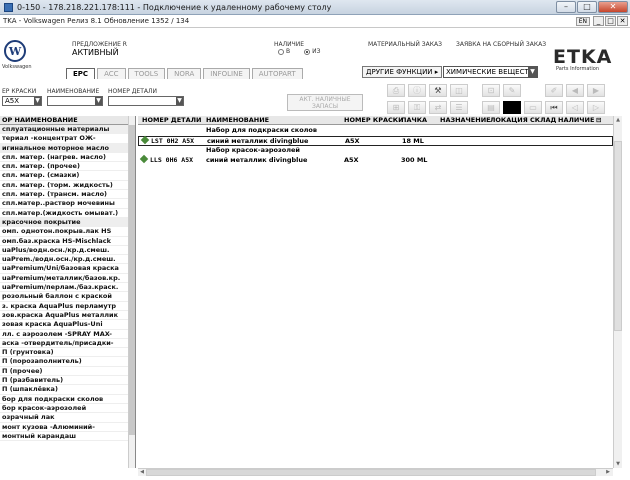 Image resolution: width=630 pixels, height=480 pixels. Describe the element at coordinates (146, 101) in the screenshot. I see `part-number-input: ▼` at that location.